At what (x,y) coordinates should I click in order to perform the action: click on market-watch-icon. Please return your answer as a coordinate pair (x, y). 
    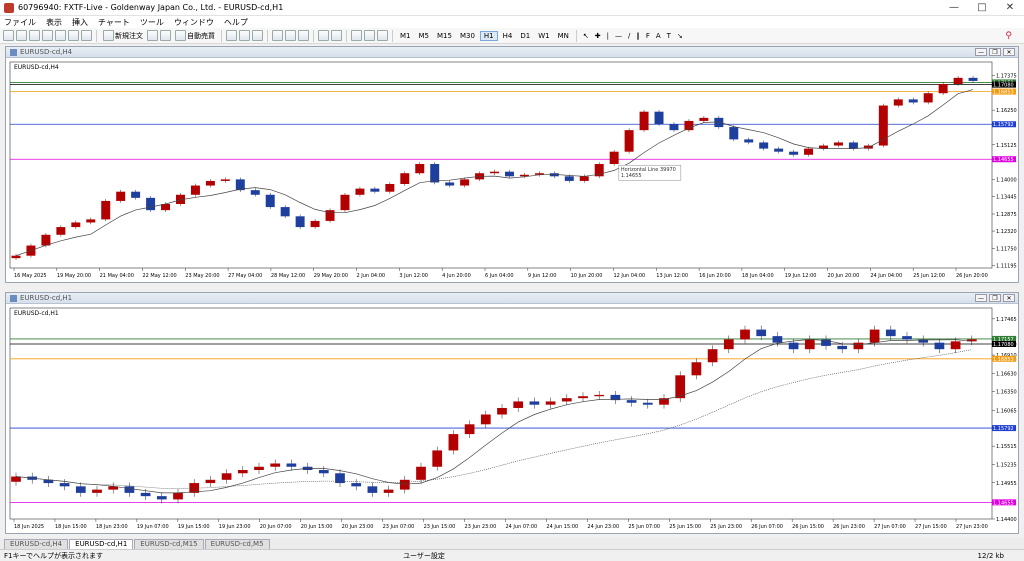
    Looking at the image, I should click on (34, 35).